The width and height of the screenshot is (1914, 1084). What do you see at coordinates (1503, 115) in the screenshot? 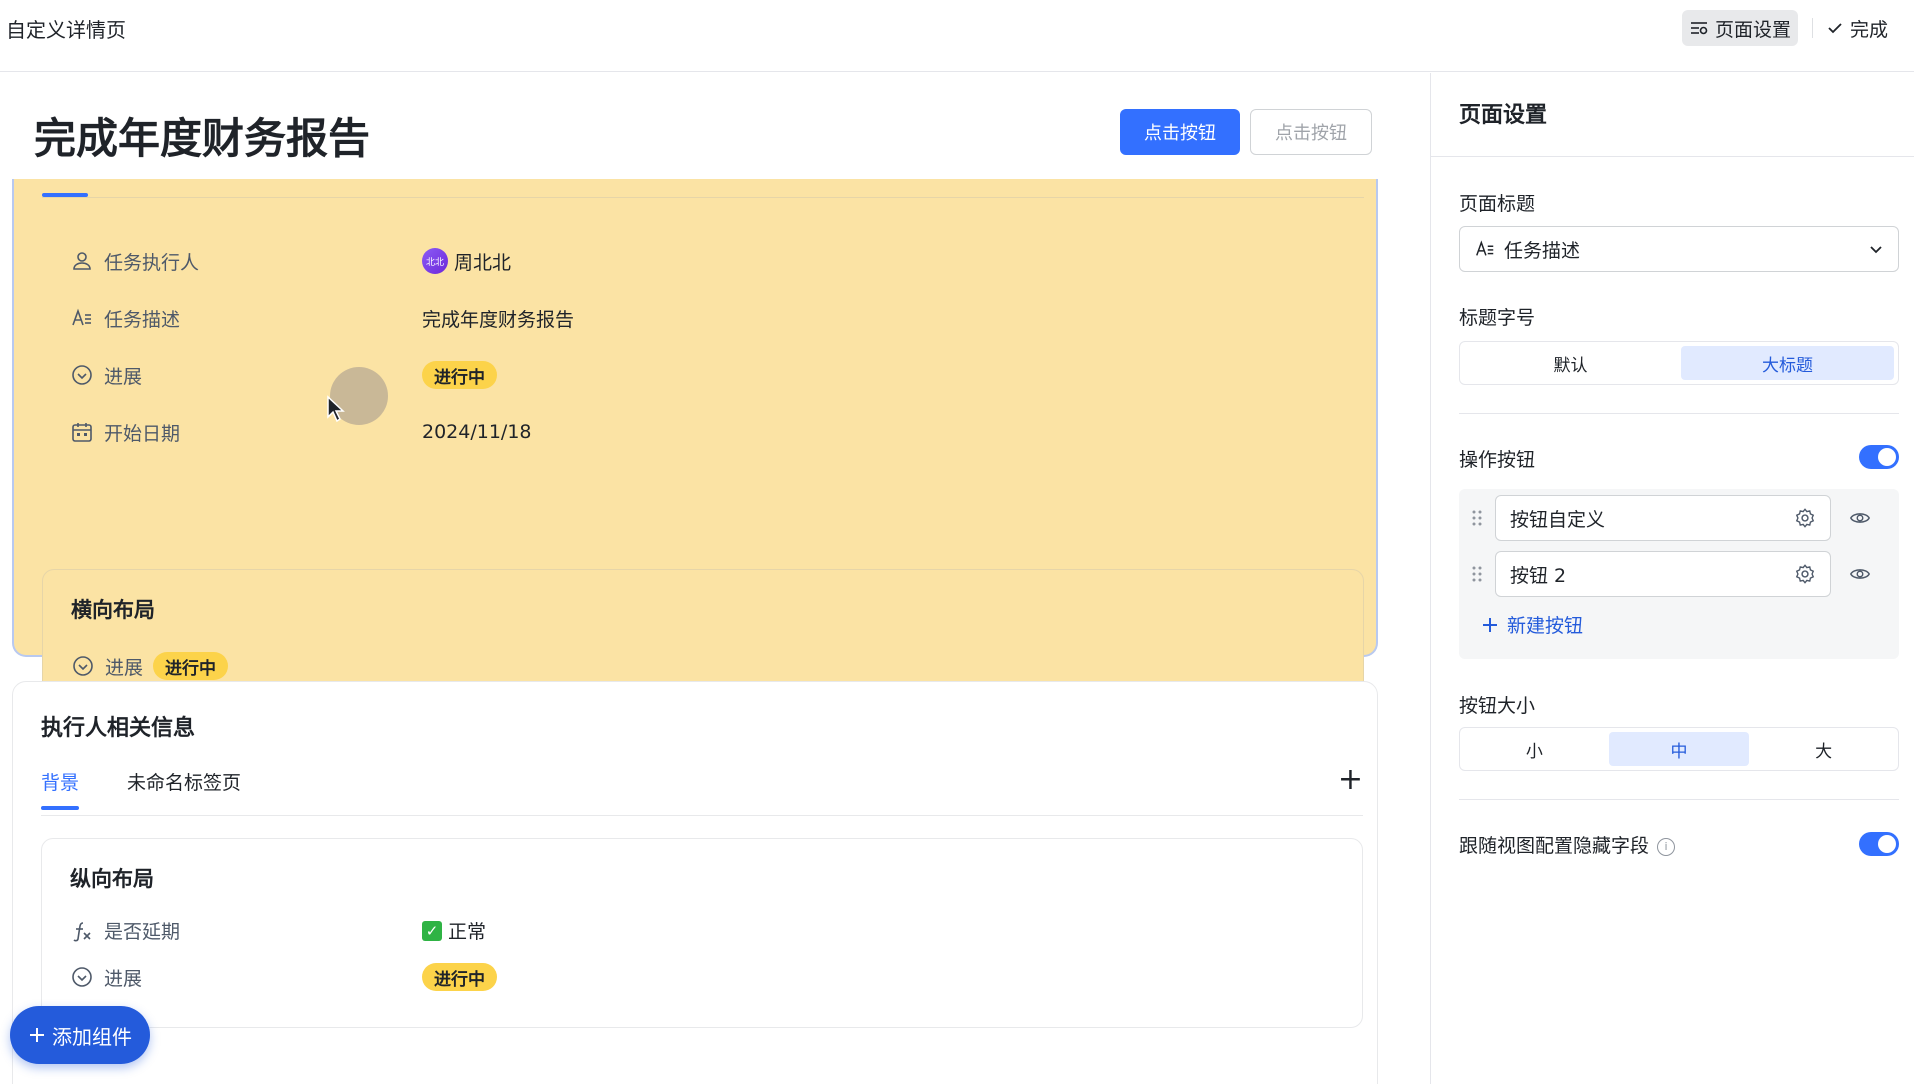
I see `panel-title: 页面设置` at bounding box center [1503, 115].